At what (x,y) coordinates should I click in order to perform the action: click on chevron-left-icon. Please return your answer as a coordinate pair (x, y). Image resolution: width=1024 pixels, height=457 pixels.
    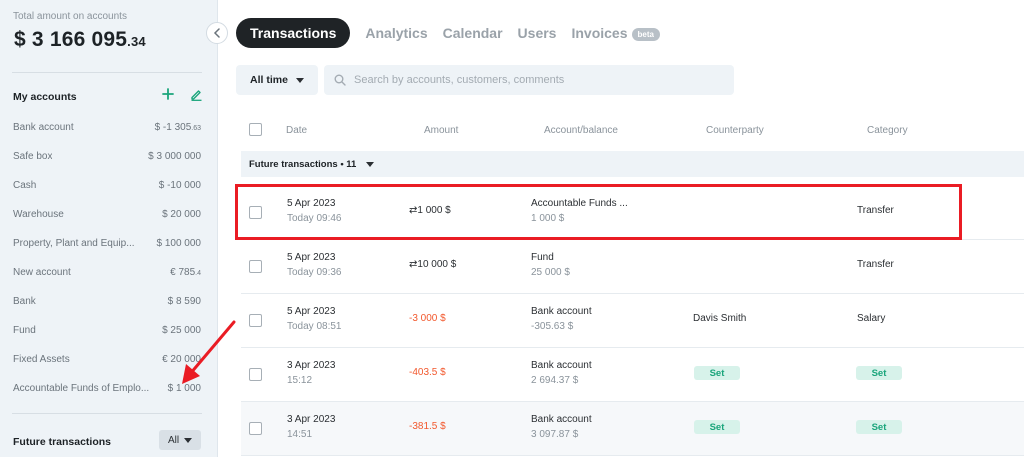
    Looking at the image, I should click on (216, 33).